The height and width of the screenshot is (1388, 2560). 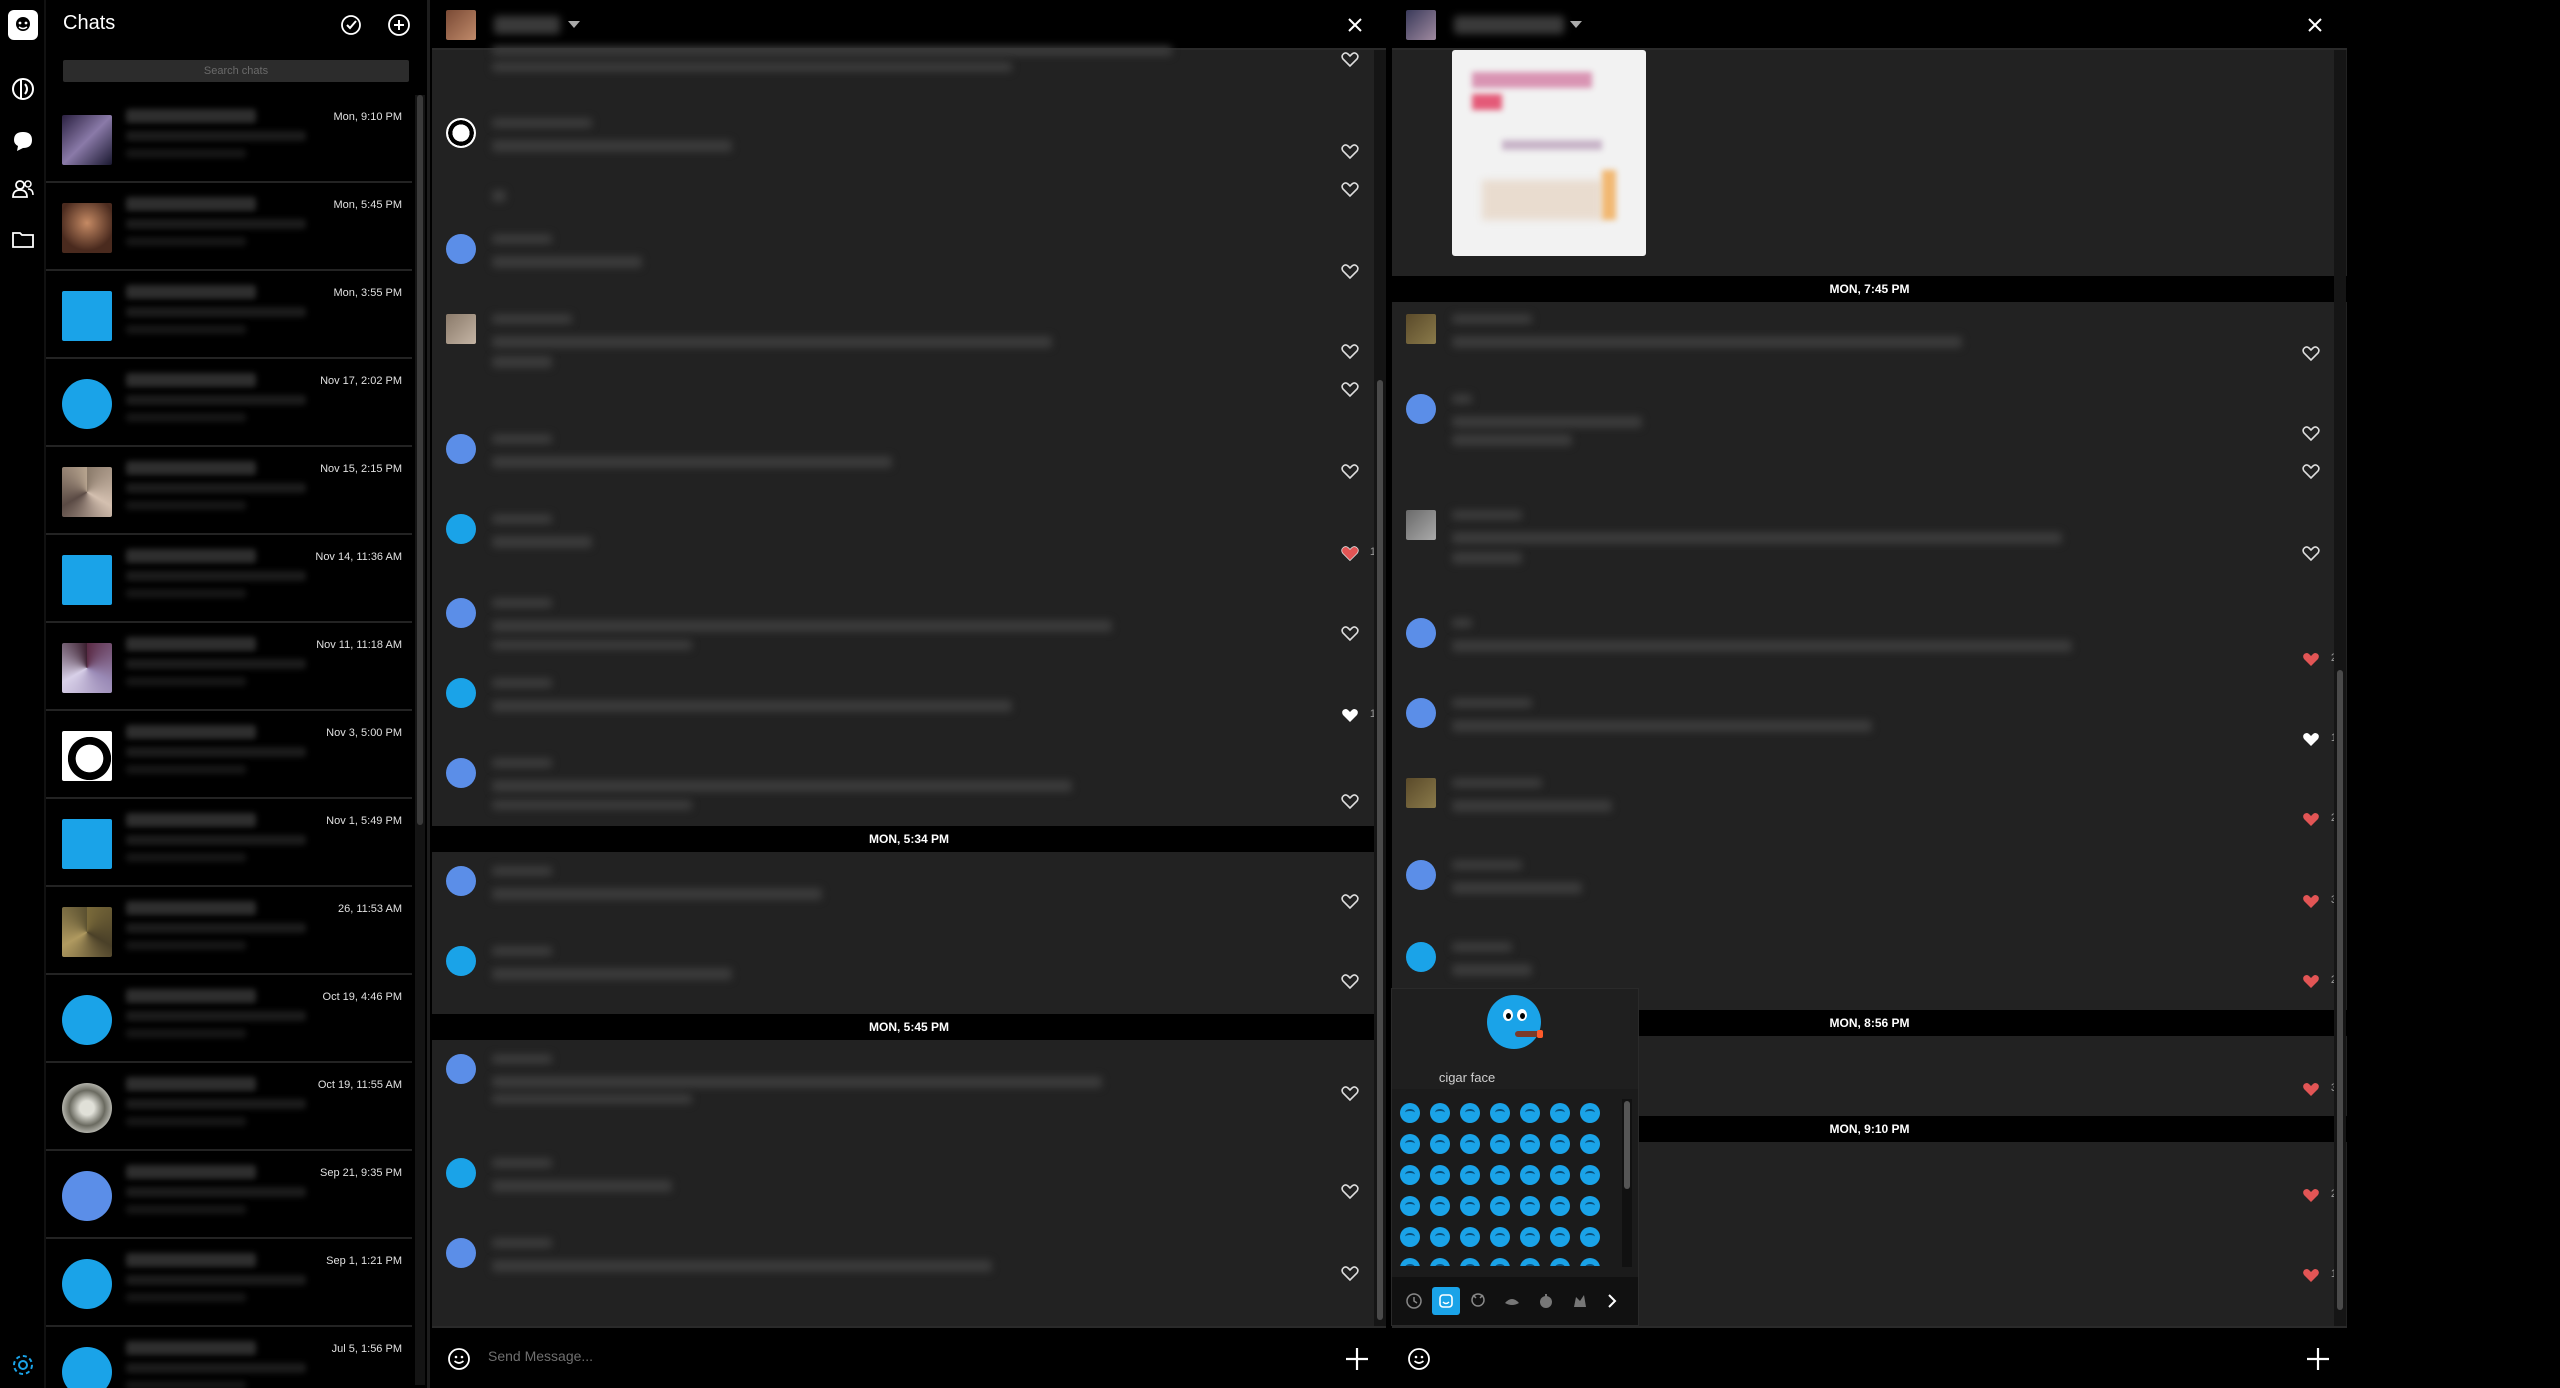 I want to click on chat-list-item: 26, 11:53 AM, so click(x=229, y=931).